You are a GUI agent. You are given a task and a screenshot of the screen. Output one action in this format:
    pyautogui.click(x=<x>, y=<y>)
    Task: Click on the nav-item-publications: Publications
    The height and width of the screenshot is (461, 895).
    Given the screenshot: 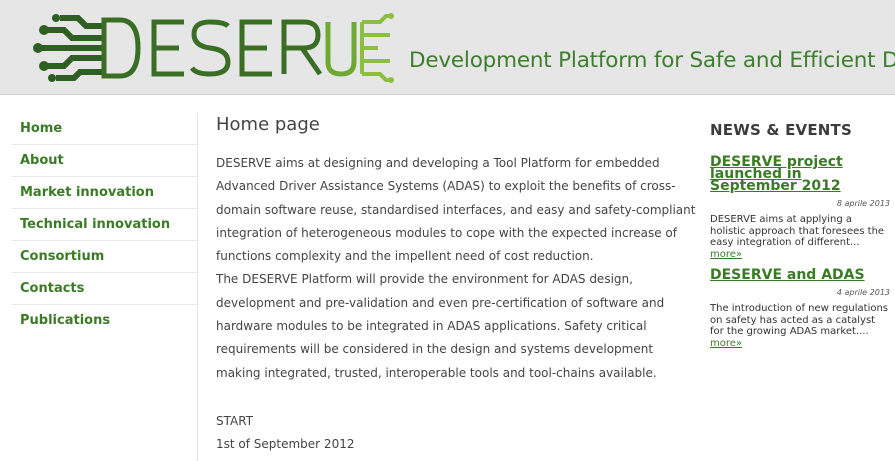 What is the action you would take?
    pyautogui.click(x=104, y=321)
    